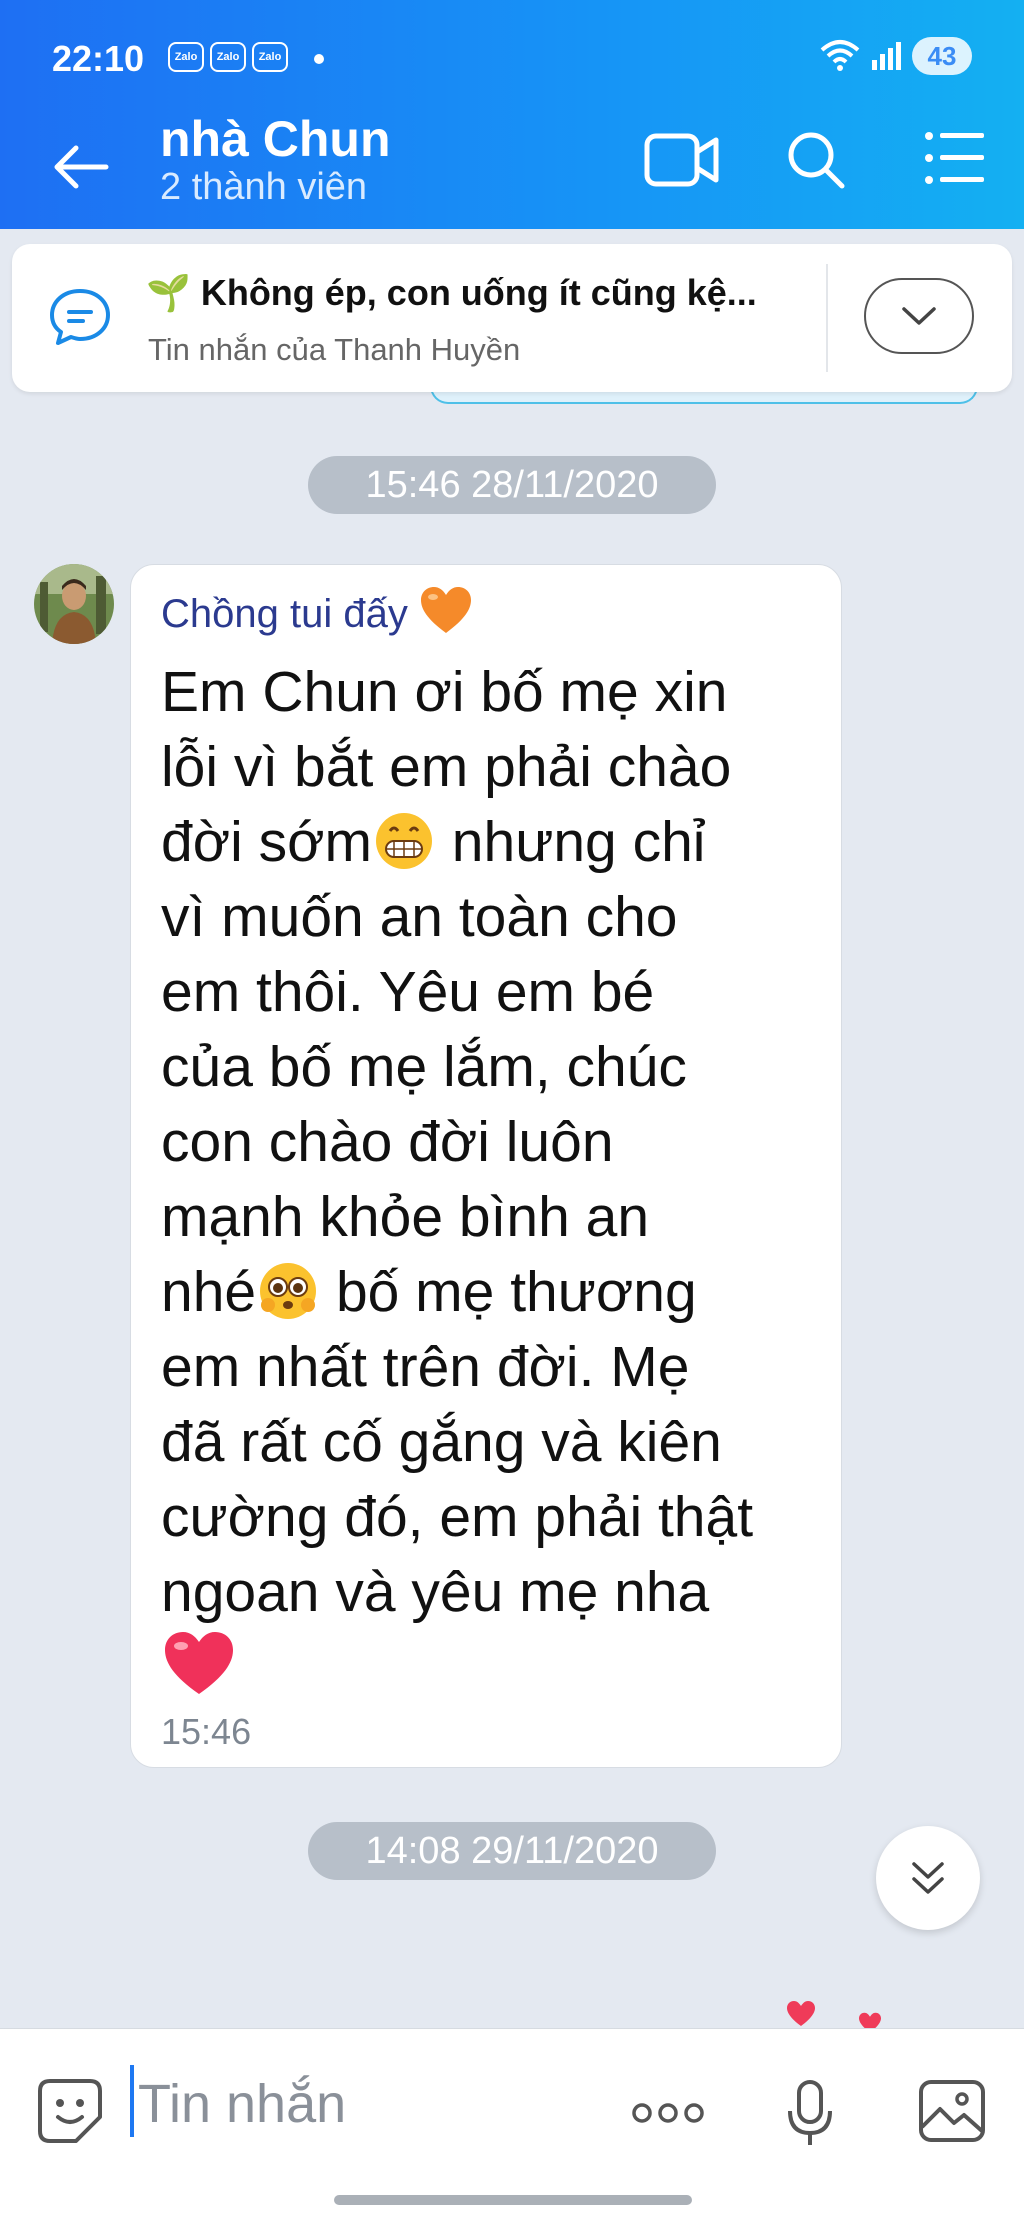  Describe the element at coordinates (74, 604) in the screenshot. I see `avatar` at that location.